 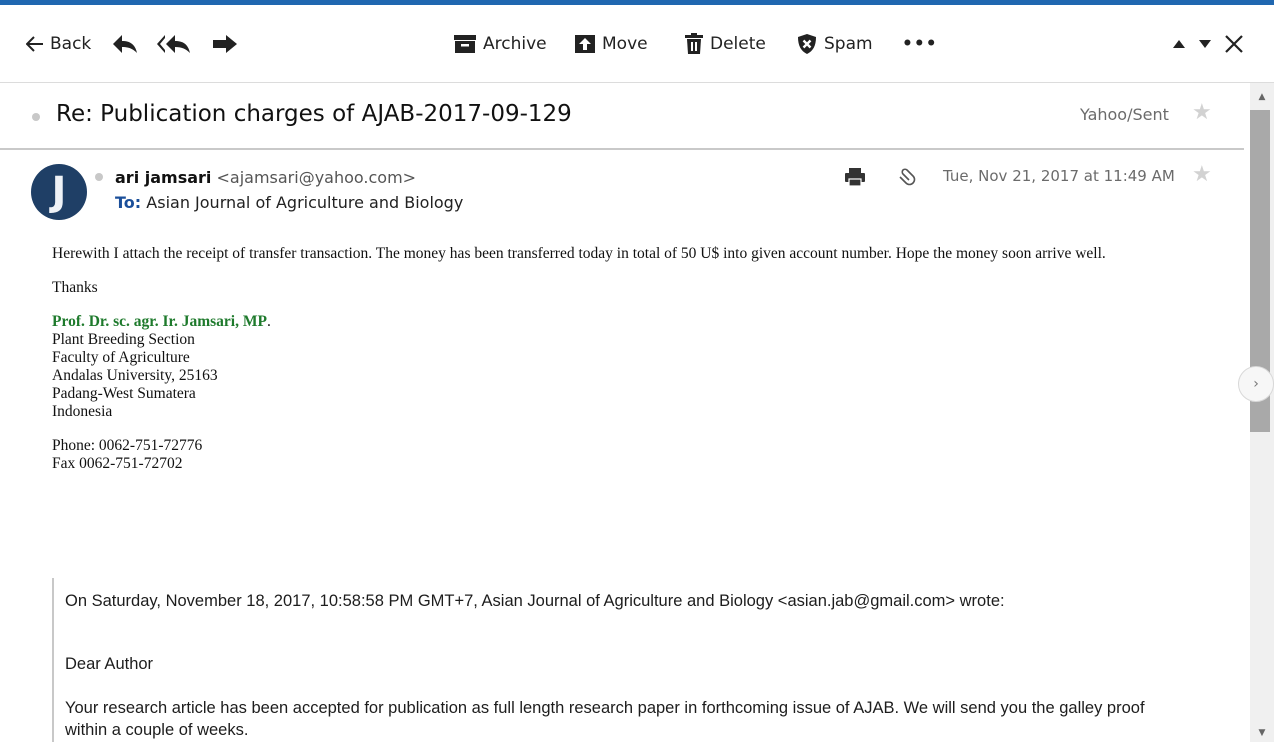 I want to click on reply-button, so click(x=125, y=44).